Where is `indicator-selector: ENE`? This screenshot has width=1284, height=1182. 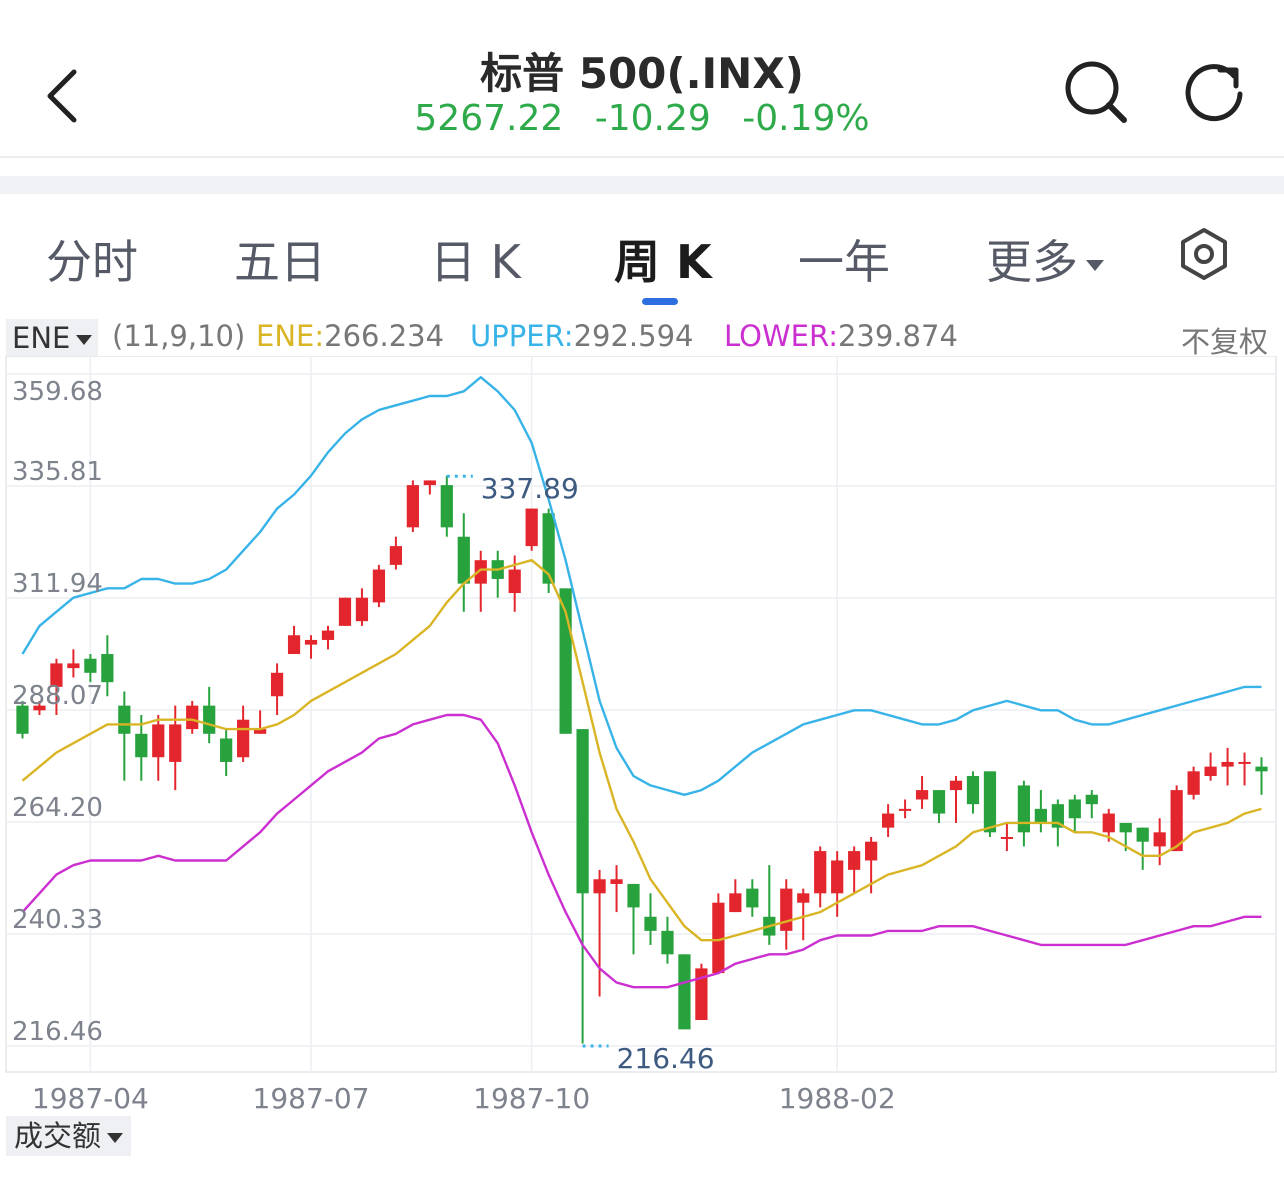
indicator-selector: ENE is located at coordinates (52, 338).